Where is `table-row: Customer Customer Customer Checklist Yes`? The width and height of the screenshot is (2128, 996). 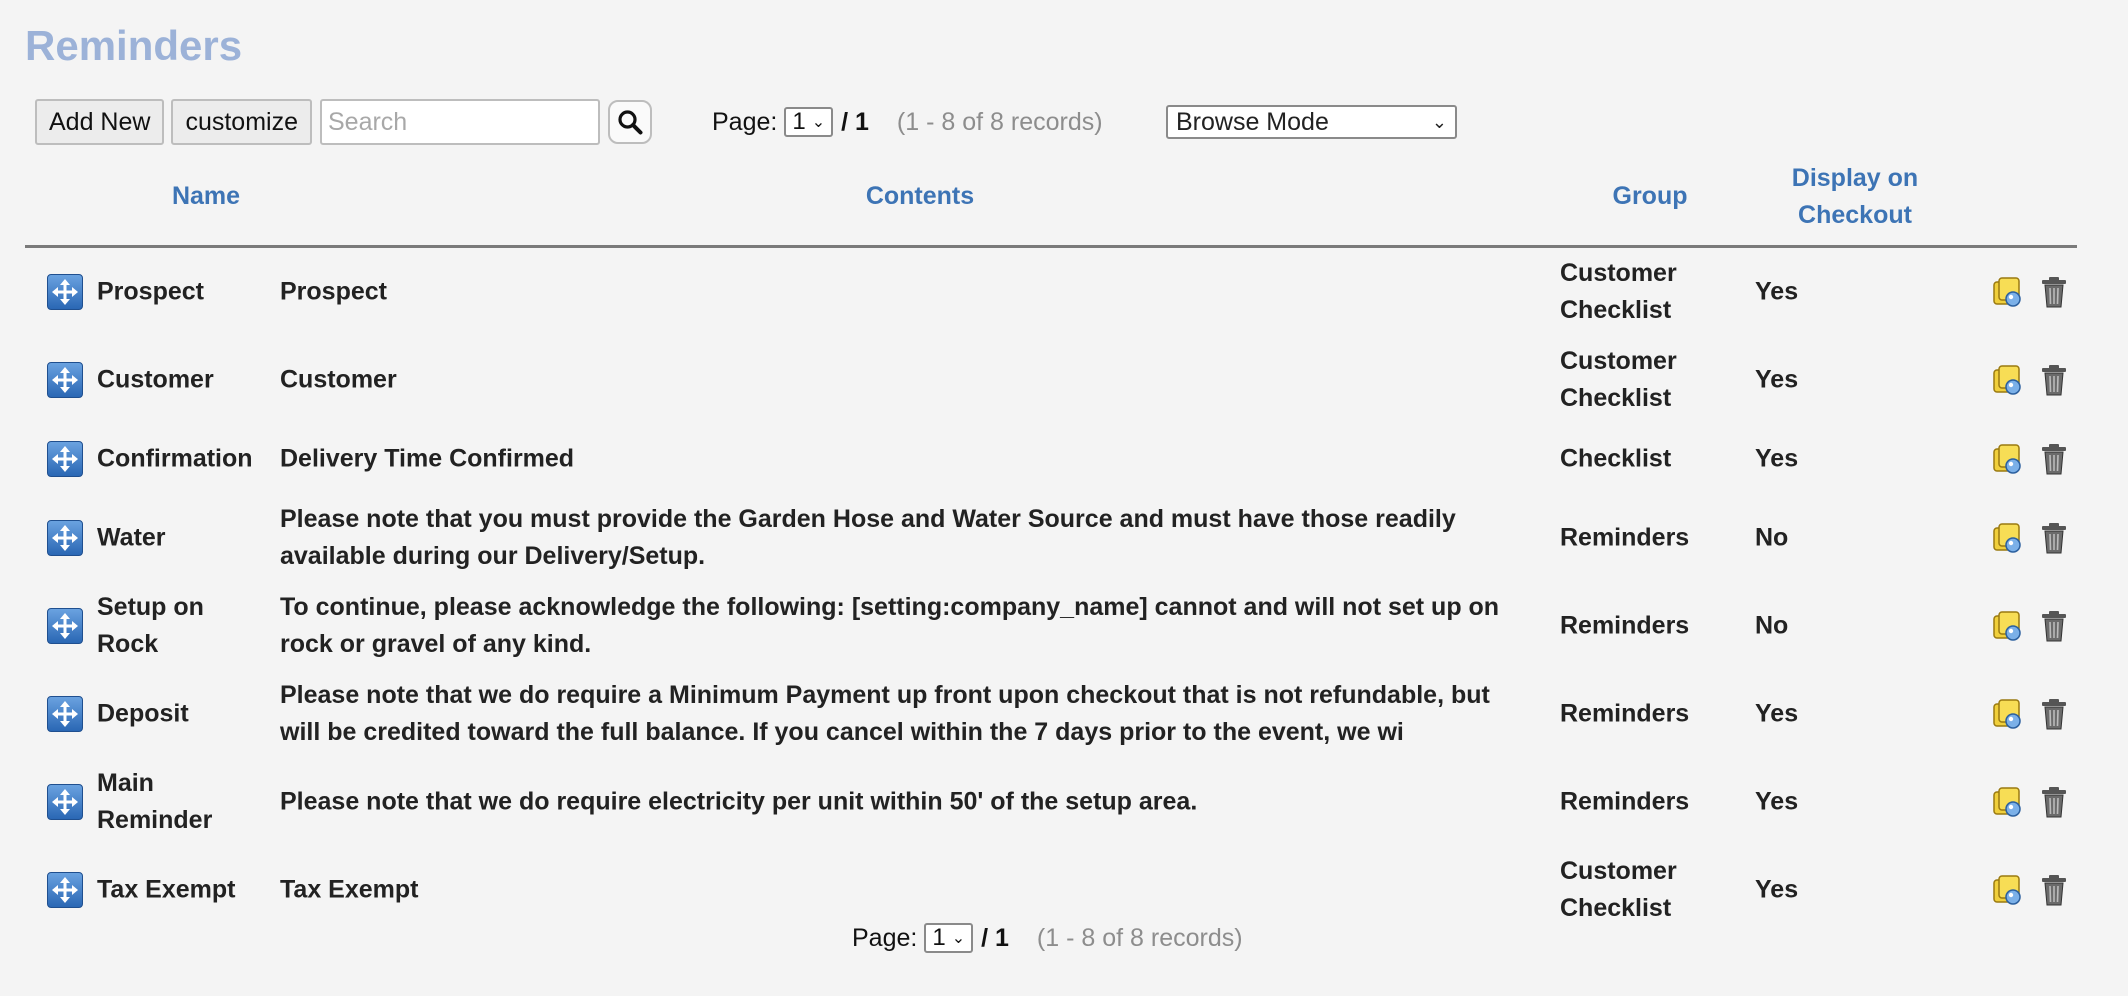 table-row: Customer Customer Customer Checklist Yes is located at coordinates (1051, 380).